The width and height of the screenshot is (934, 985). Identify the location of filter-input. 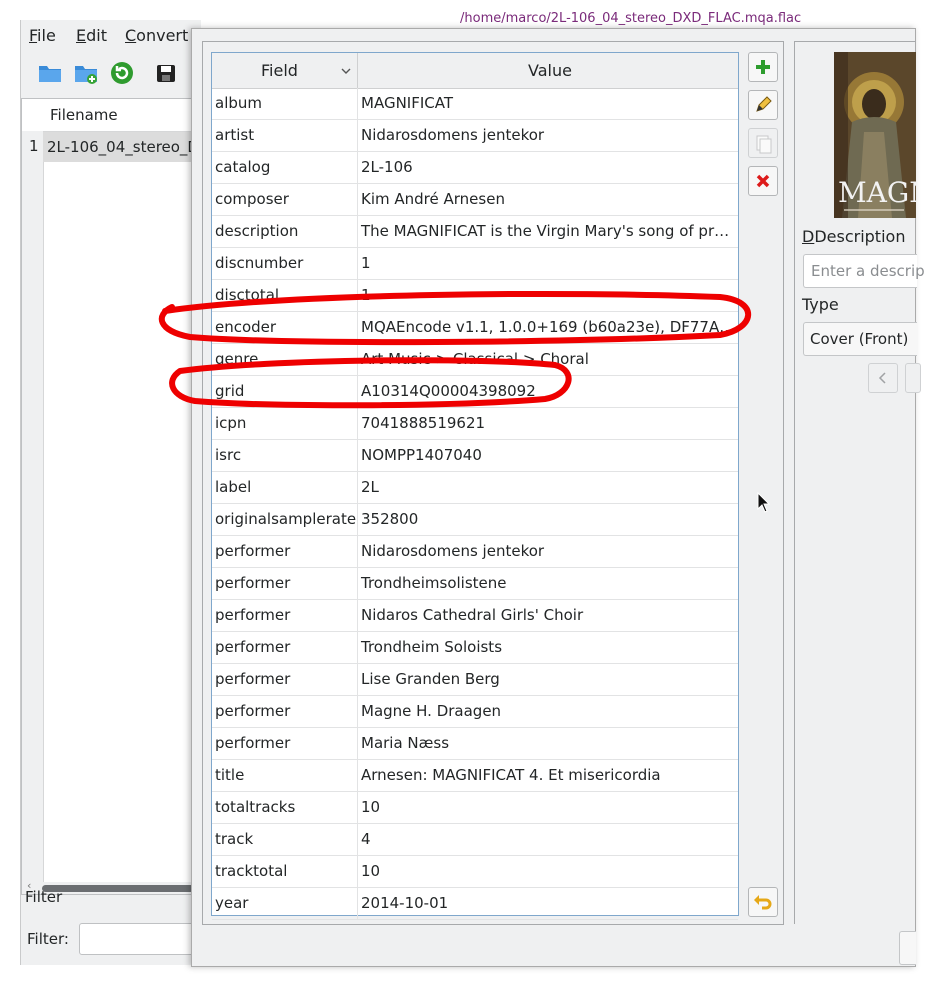
(137, 939).